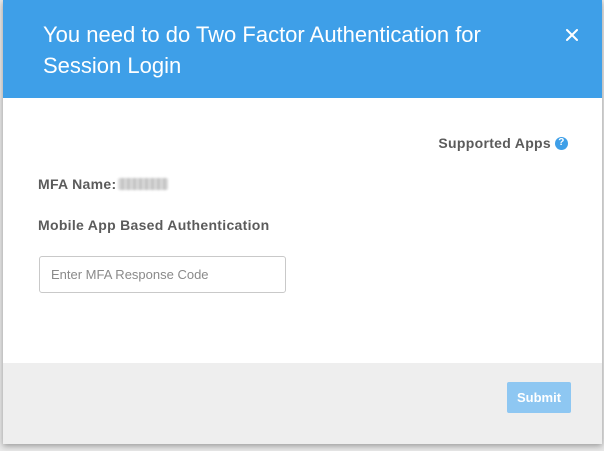  What do you see at coordinates (143, 184) in the screenshot?
I see `mfa-name-value-redacted` at bounding box center [143, 184].